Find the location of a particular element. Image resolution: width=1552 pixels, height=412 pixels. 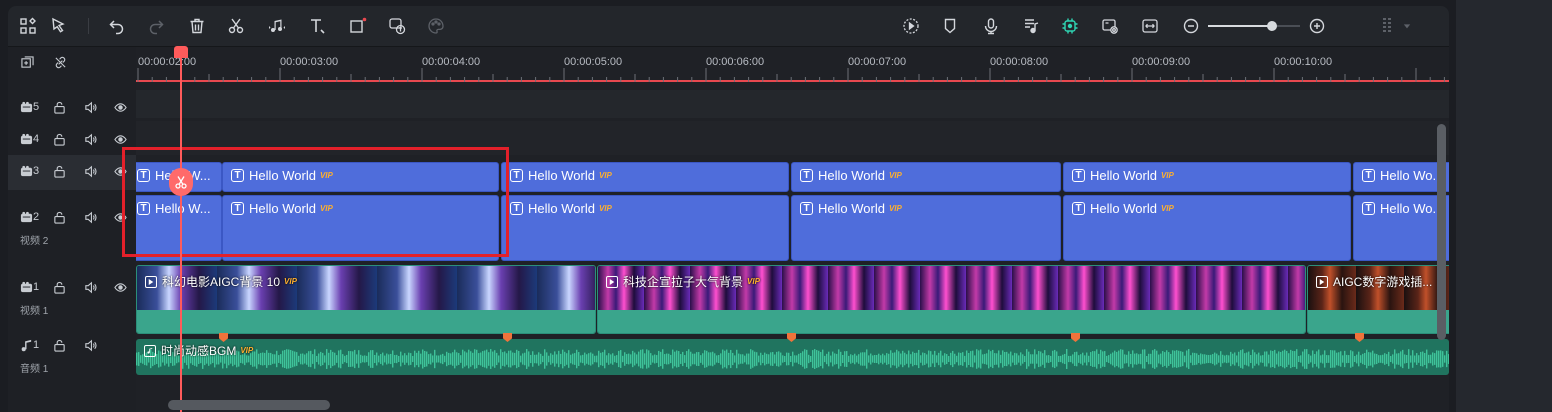

ai-auto-icon is located at coordinates (1070, 26).